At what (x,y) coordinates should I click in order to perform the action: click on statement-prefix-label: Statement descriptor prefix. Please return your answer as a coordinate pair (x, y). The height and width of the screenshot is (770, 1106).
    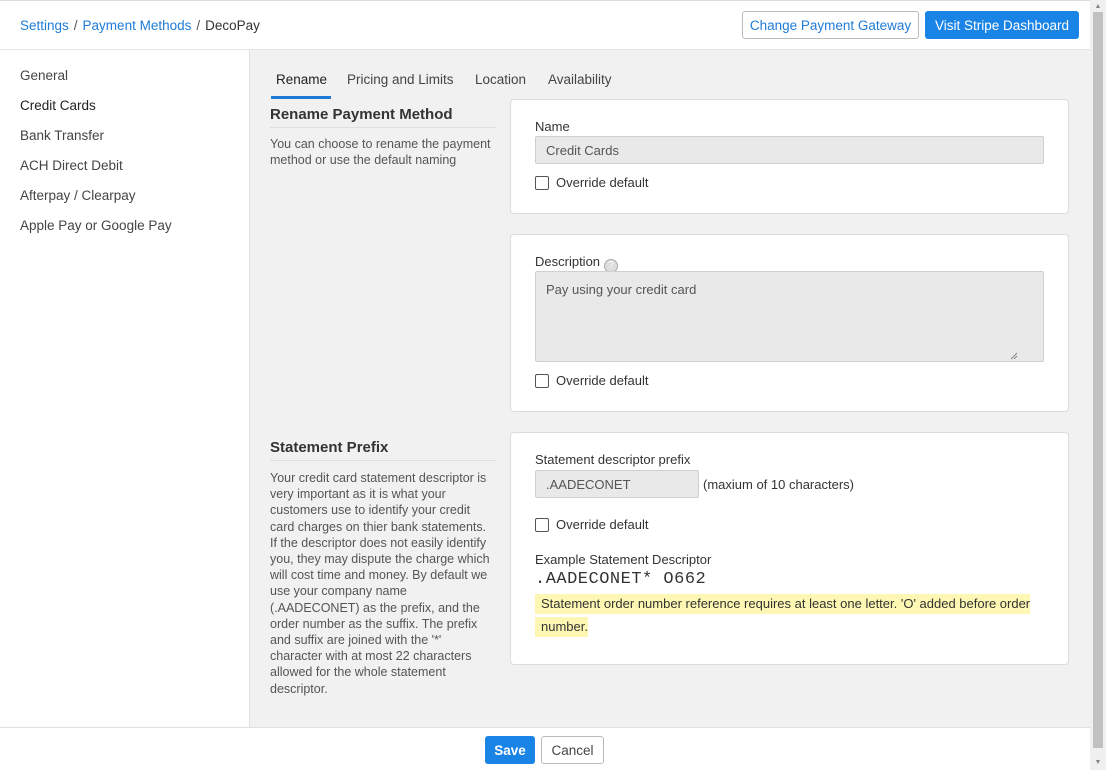
    Looking at the image, I should click on (613, 459).